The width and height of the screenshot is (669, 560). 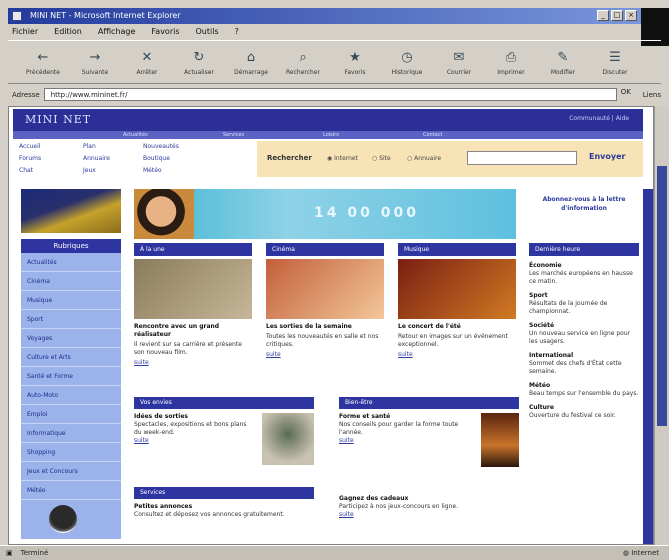 I want to click on nav-link: Actualités, so click(x=135, y=135).